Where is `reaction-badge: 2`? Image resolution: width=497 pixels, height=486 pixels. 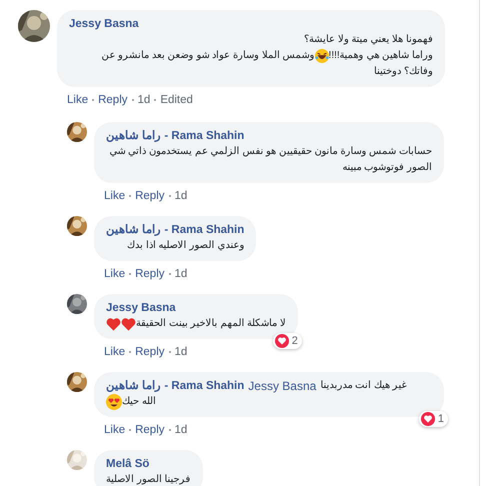 reaction-badge: 2 is located at coordinates (287, 341).